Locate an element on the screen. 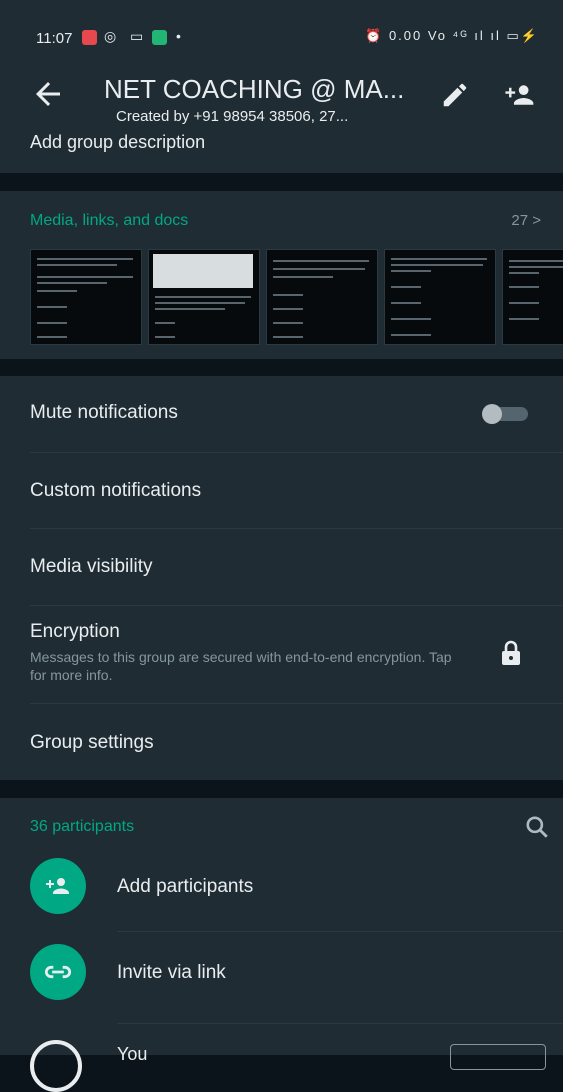  back-button is located at coordinates (48, 94).